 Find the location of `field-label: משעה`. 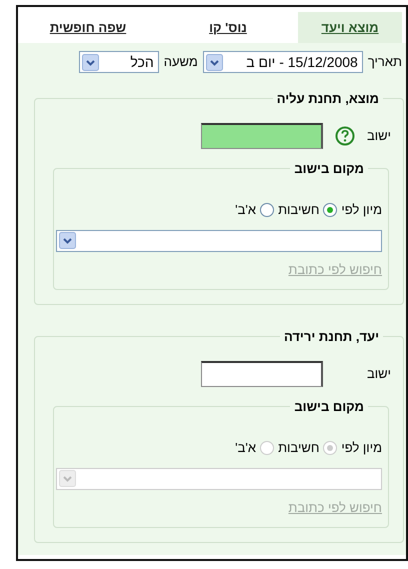

field-label: משעה is located at coordinates (181, 62).